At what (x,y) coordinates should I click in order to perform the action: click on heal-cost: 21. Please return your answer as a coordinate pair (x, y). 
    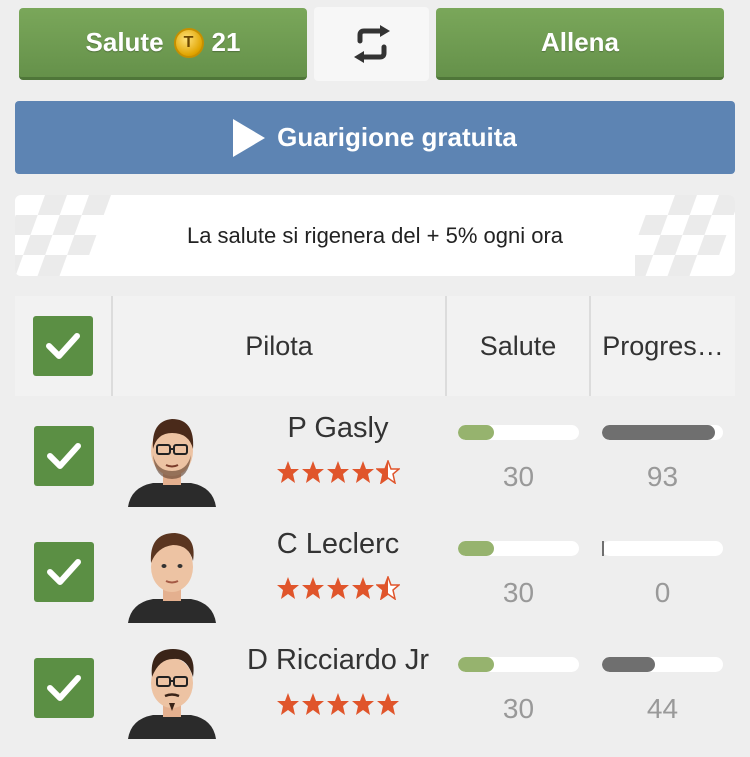
    Looking at the image, I should click on (226, 42).